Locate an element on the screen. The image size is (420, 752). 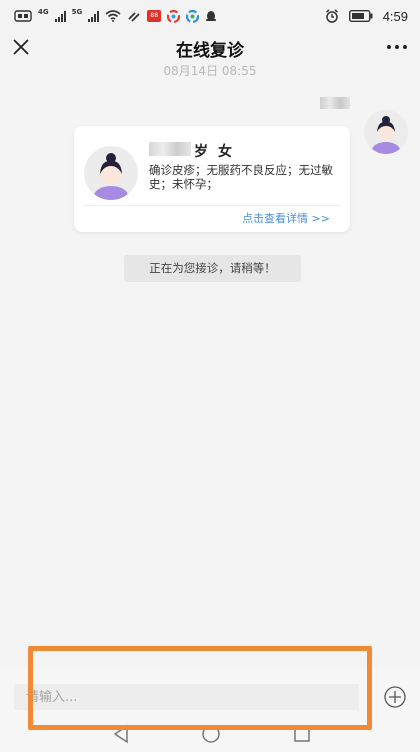
wifi-icon is located at coordinates (113, 16).